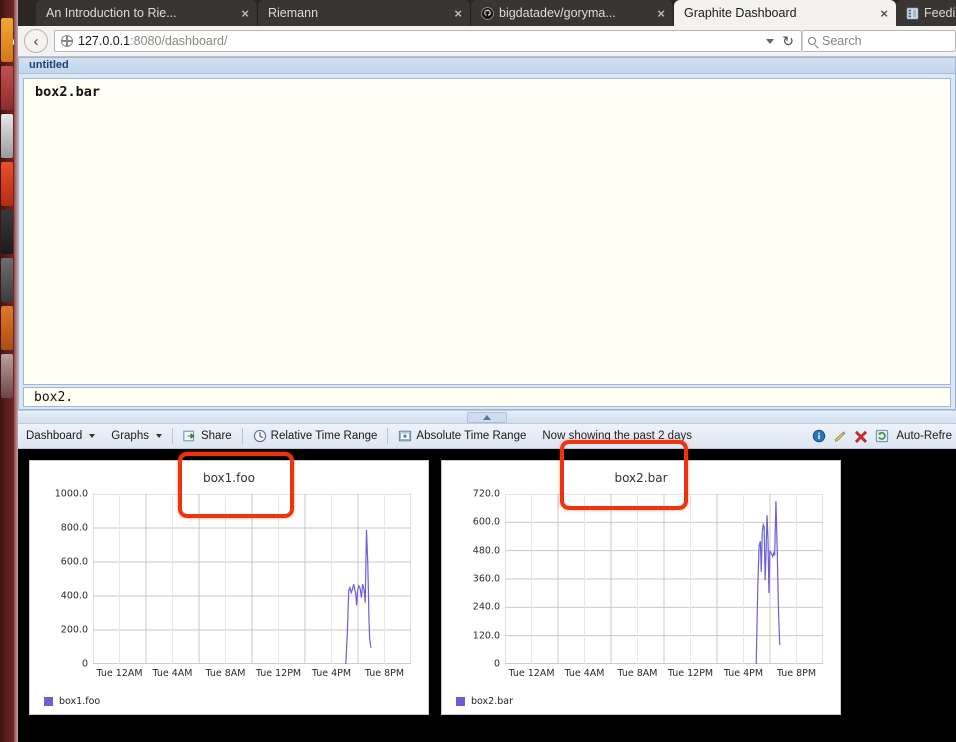 Image resolution: width=956 pixels, height=742 pixels. I want to click on absolute-time-range-button: Absolute Time Range, so click(462, 436).